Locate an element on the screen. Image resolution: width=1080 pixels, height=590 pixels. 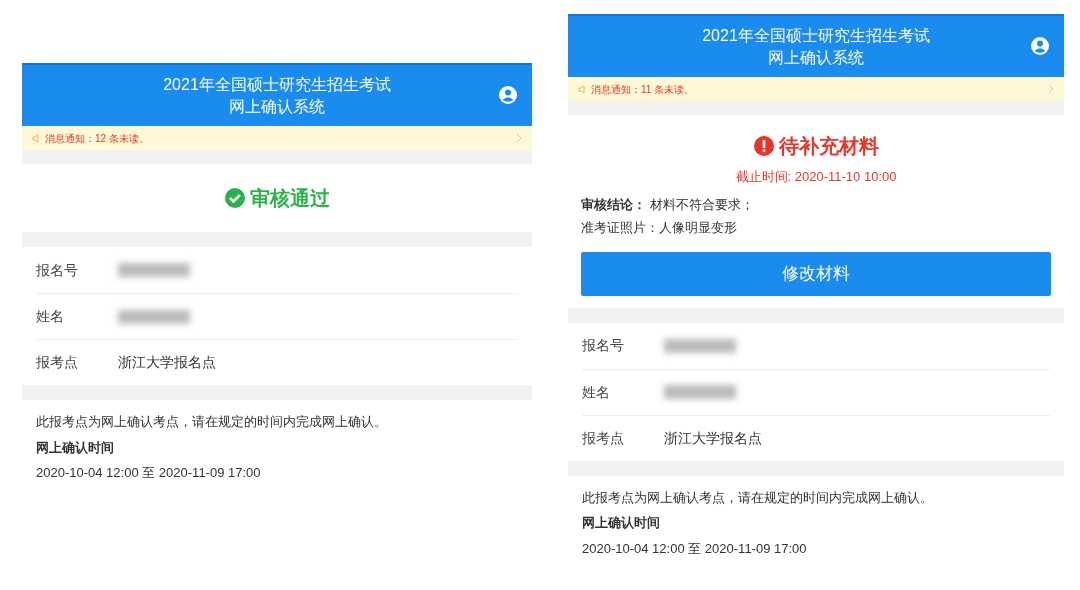
review-text: 审核结论： 材料不符合要求； is located at coordinates (668, 204).